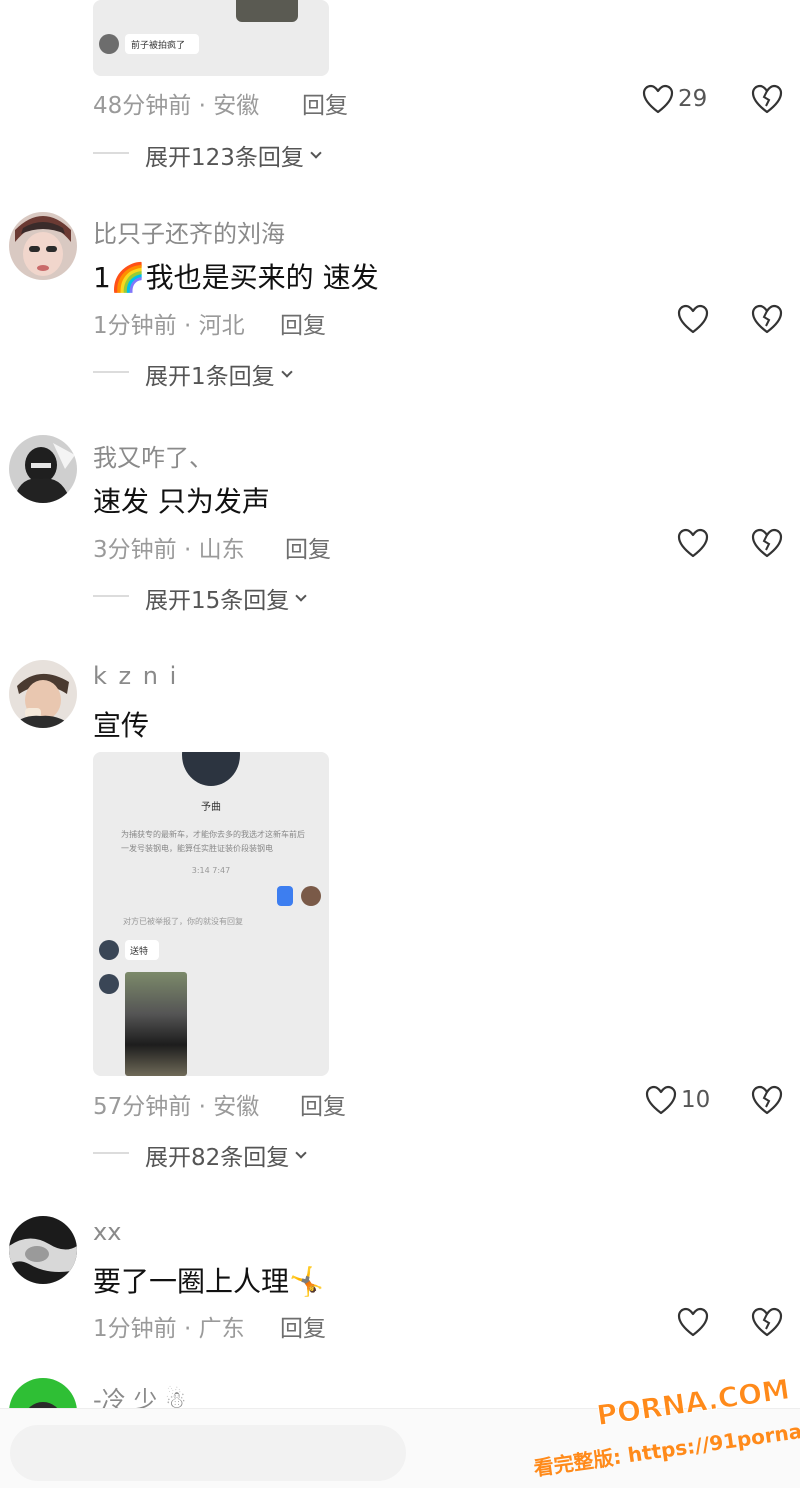  I want to click on image-photo-thumb, so click(267, 11).